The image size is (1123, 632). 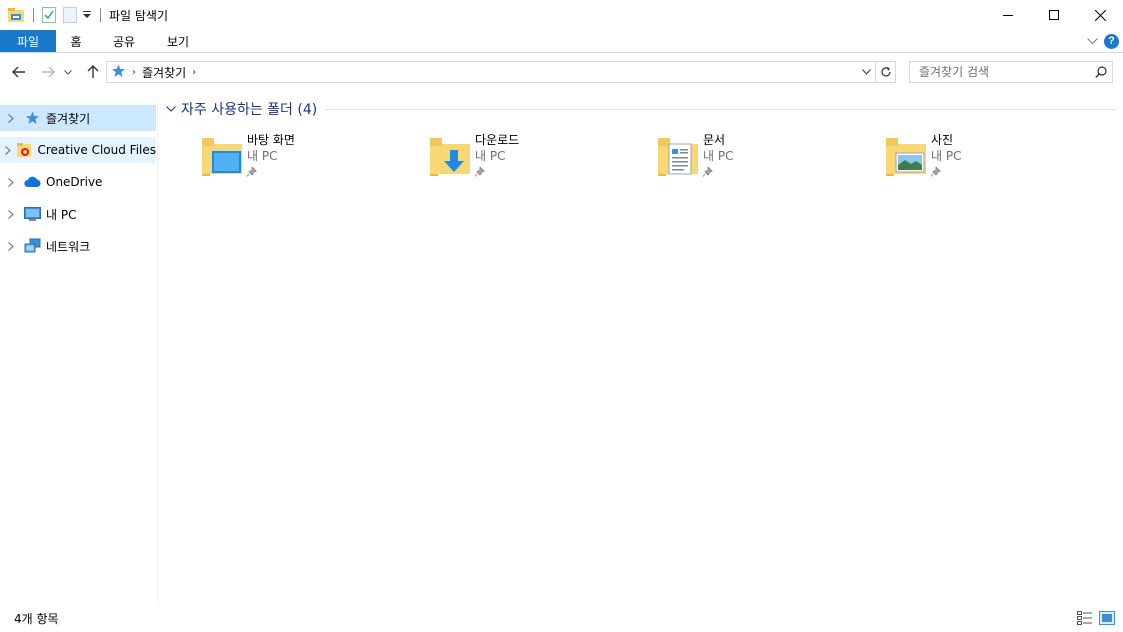 I want to click on sidebar-item-label: Creative Cloud Files, so click(x=96, y=150).